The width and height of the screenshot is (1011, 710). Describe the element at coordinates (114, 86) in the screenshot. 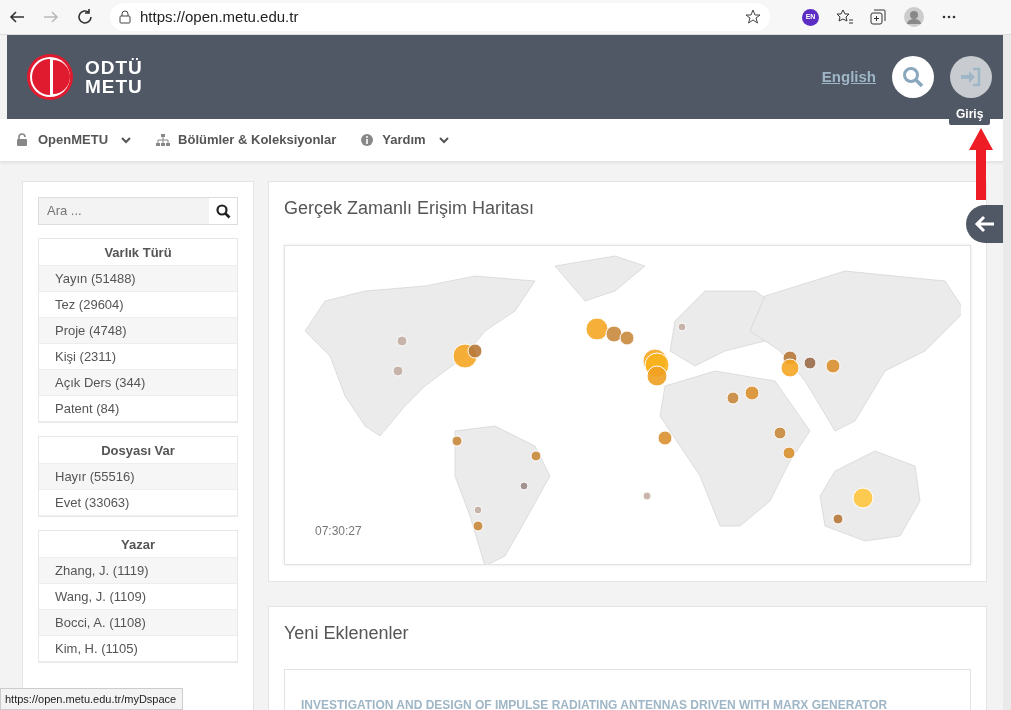

I see `logo-text: METU` at that location.